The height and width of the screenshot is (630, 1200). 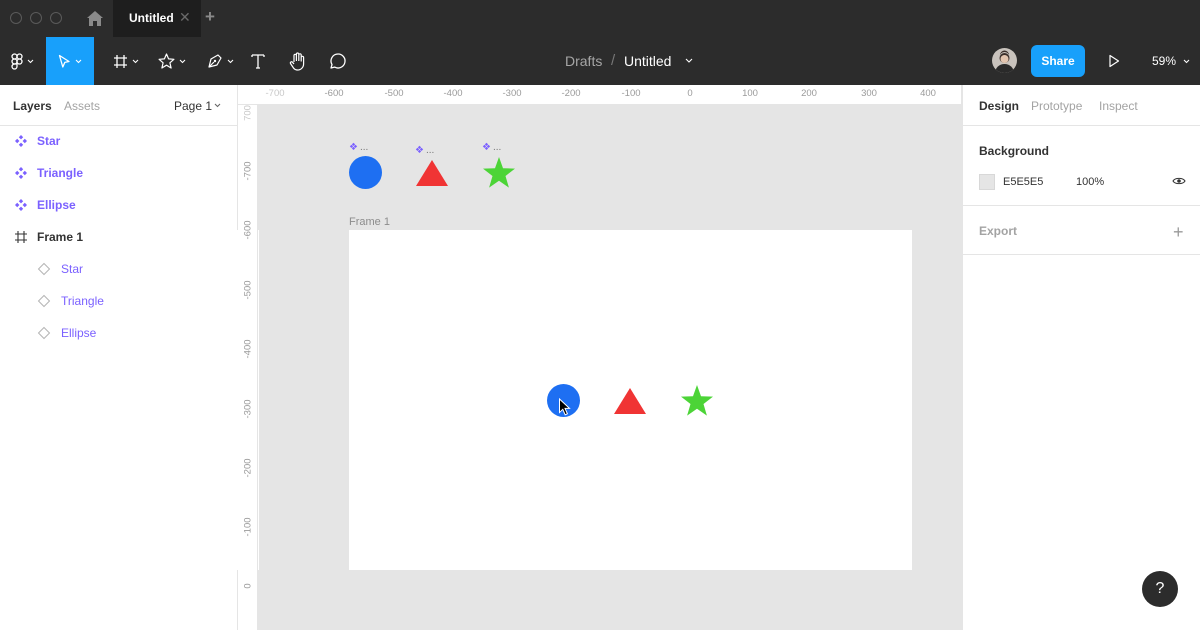 I want to click on background-hex-field: E5E5E5, so click(x=1023, y=182).